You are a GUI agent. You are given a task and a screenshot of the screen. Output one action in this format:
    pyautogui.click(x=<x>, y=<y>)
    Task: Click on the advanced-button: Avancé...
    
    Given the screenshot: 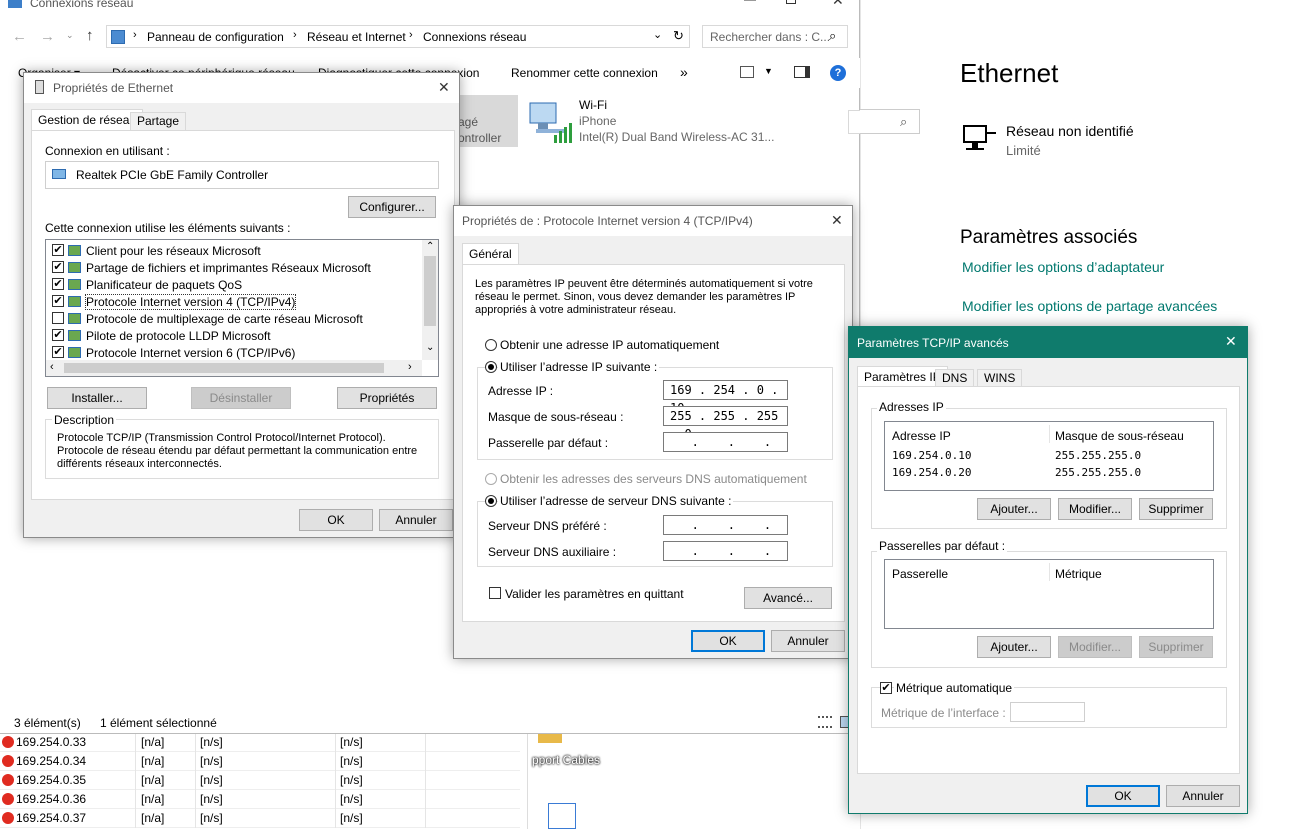 What is the action you would take?
    pyautogui.click(x=788, y=598)
    